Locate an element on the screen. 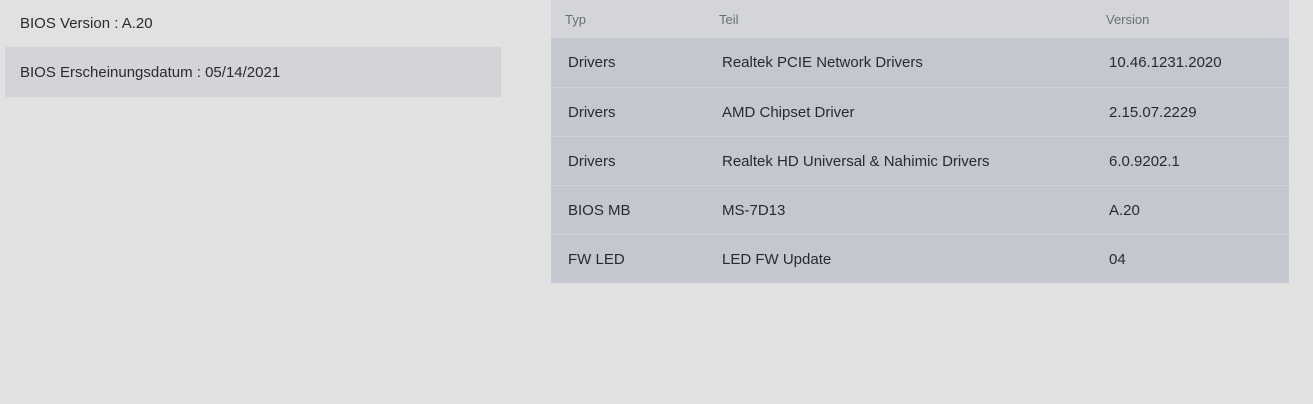 This screenshot has height=404, width=1313. cell-teil: Realtek HD Universal & Nahimic Drivers is located at coordinates (856, 161).